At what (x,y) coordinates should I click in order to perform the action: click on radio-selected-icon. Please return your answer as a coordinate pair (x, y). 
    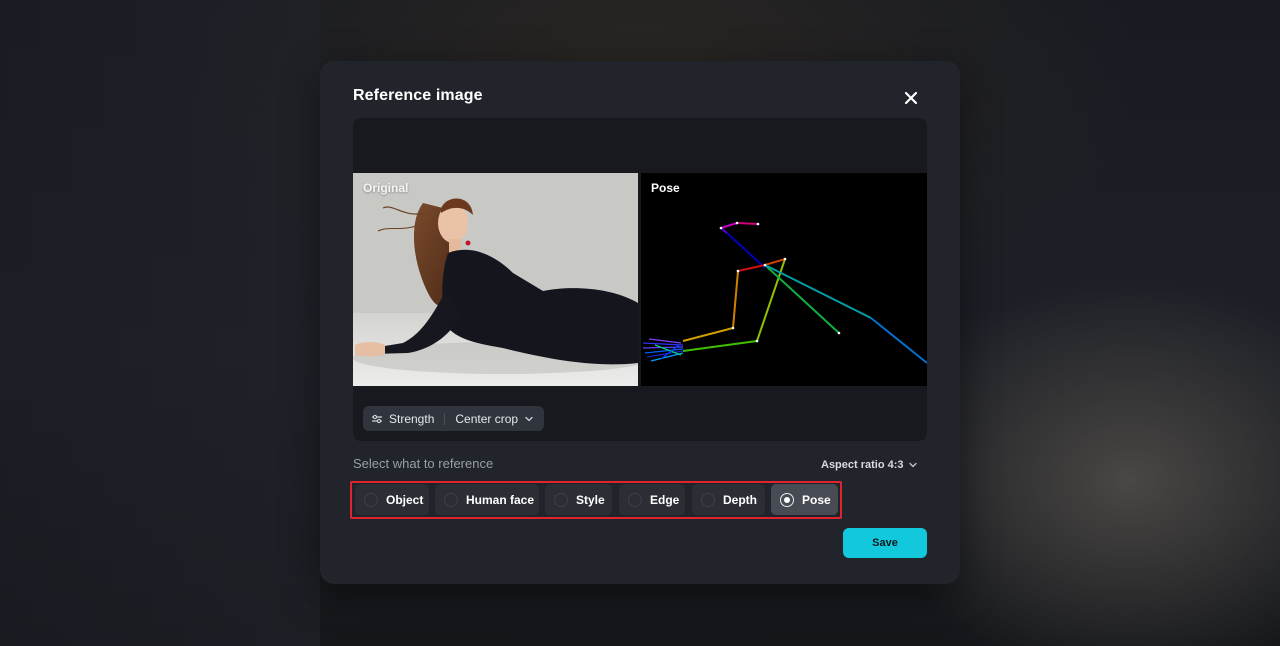
    Looking at the image, I should click on (787, 499).